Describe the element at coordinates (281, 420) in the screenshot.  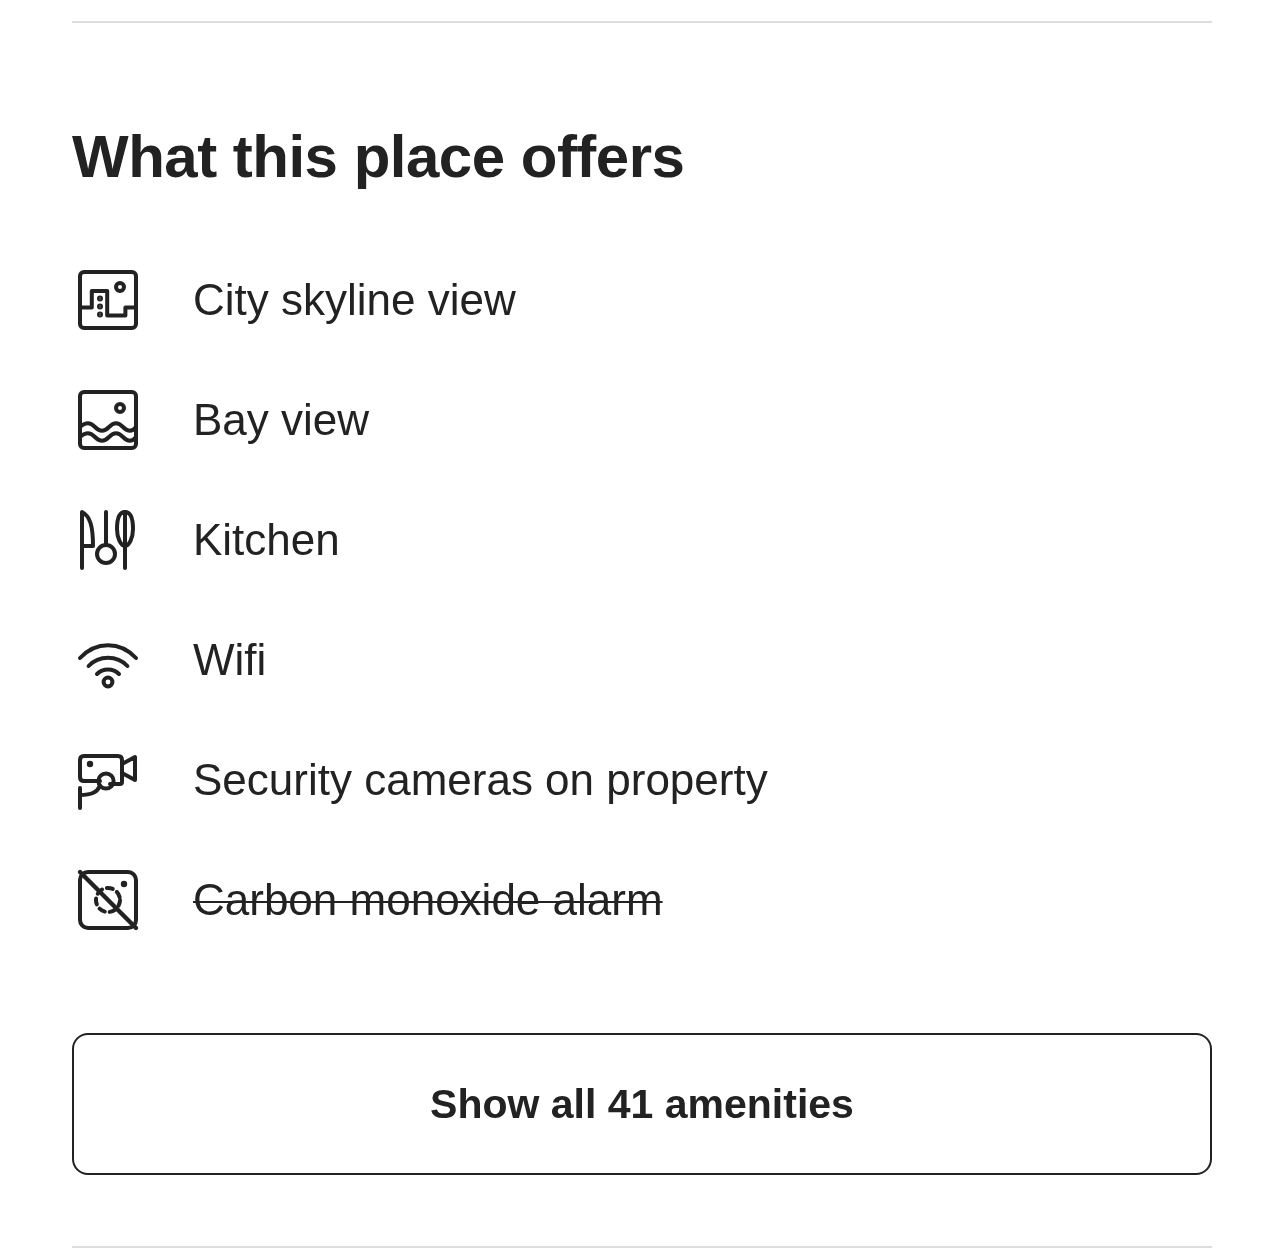
I see `amenity-label: Bay view` at that location.